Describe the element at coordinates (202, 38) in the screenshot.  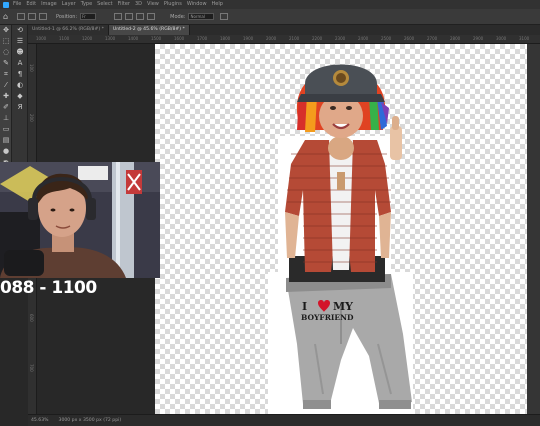
I see `ruler-tick-label: 1700` at that location.